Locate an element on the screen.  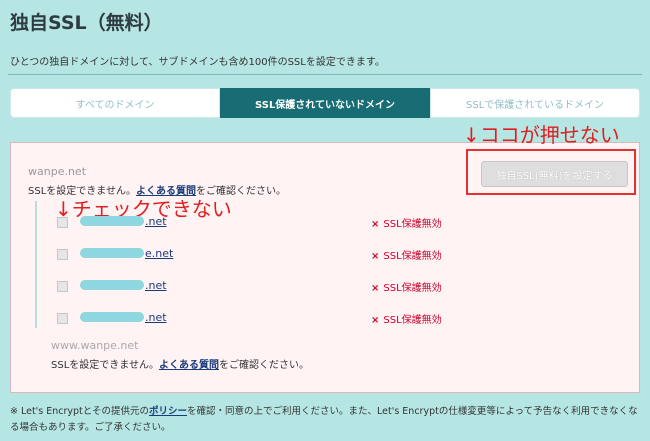
subdomain-suffix: e.net is located at coordinates (159, 253).